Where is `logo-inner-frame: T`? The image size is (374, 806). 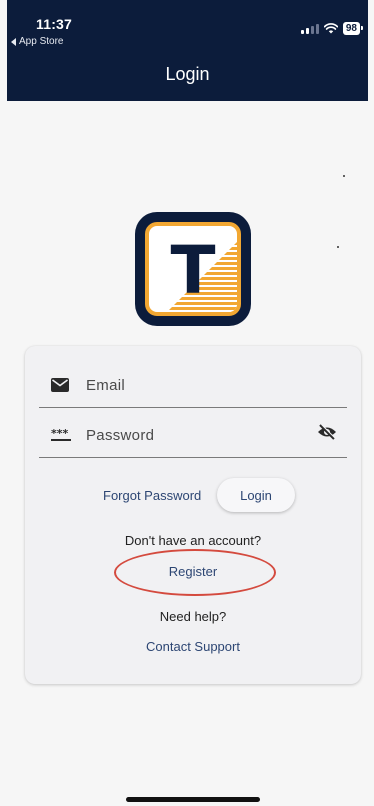 logo-inner-frame: T is located at coordinates (193, 269).